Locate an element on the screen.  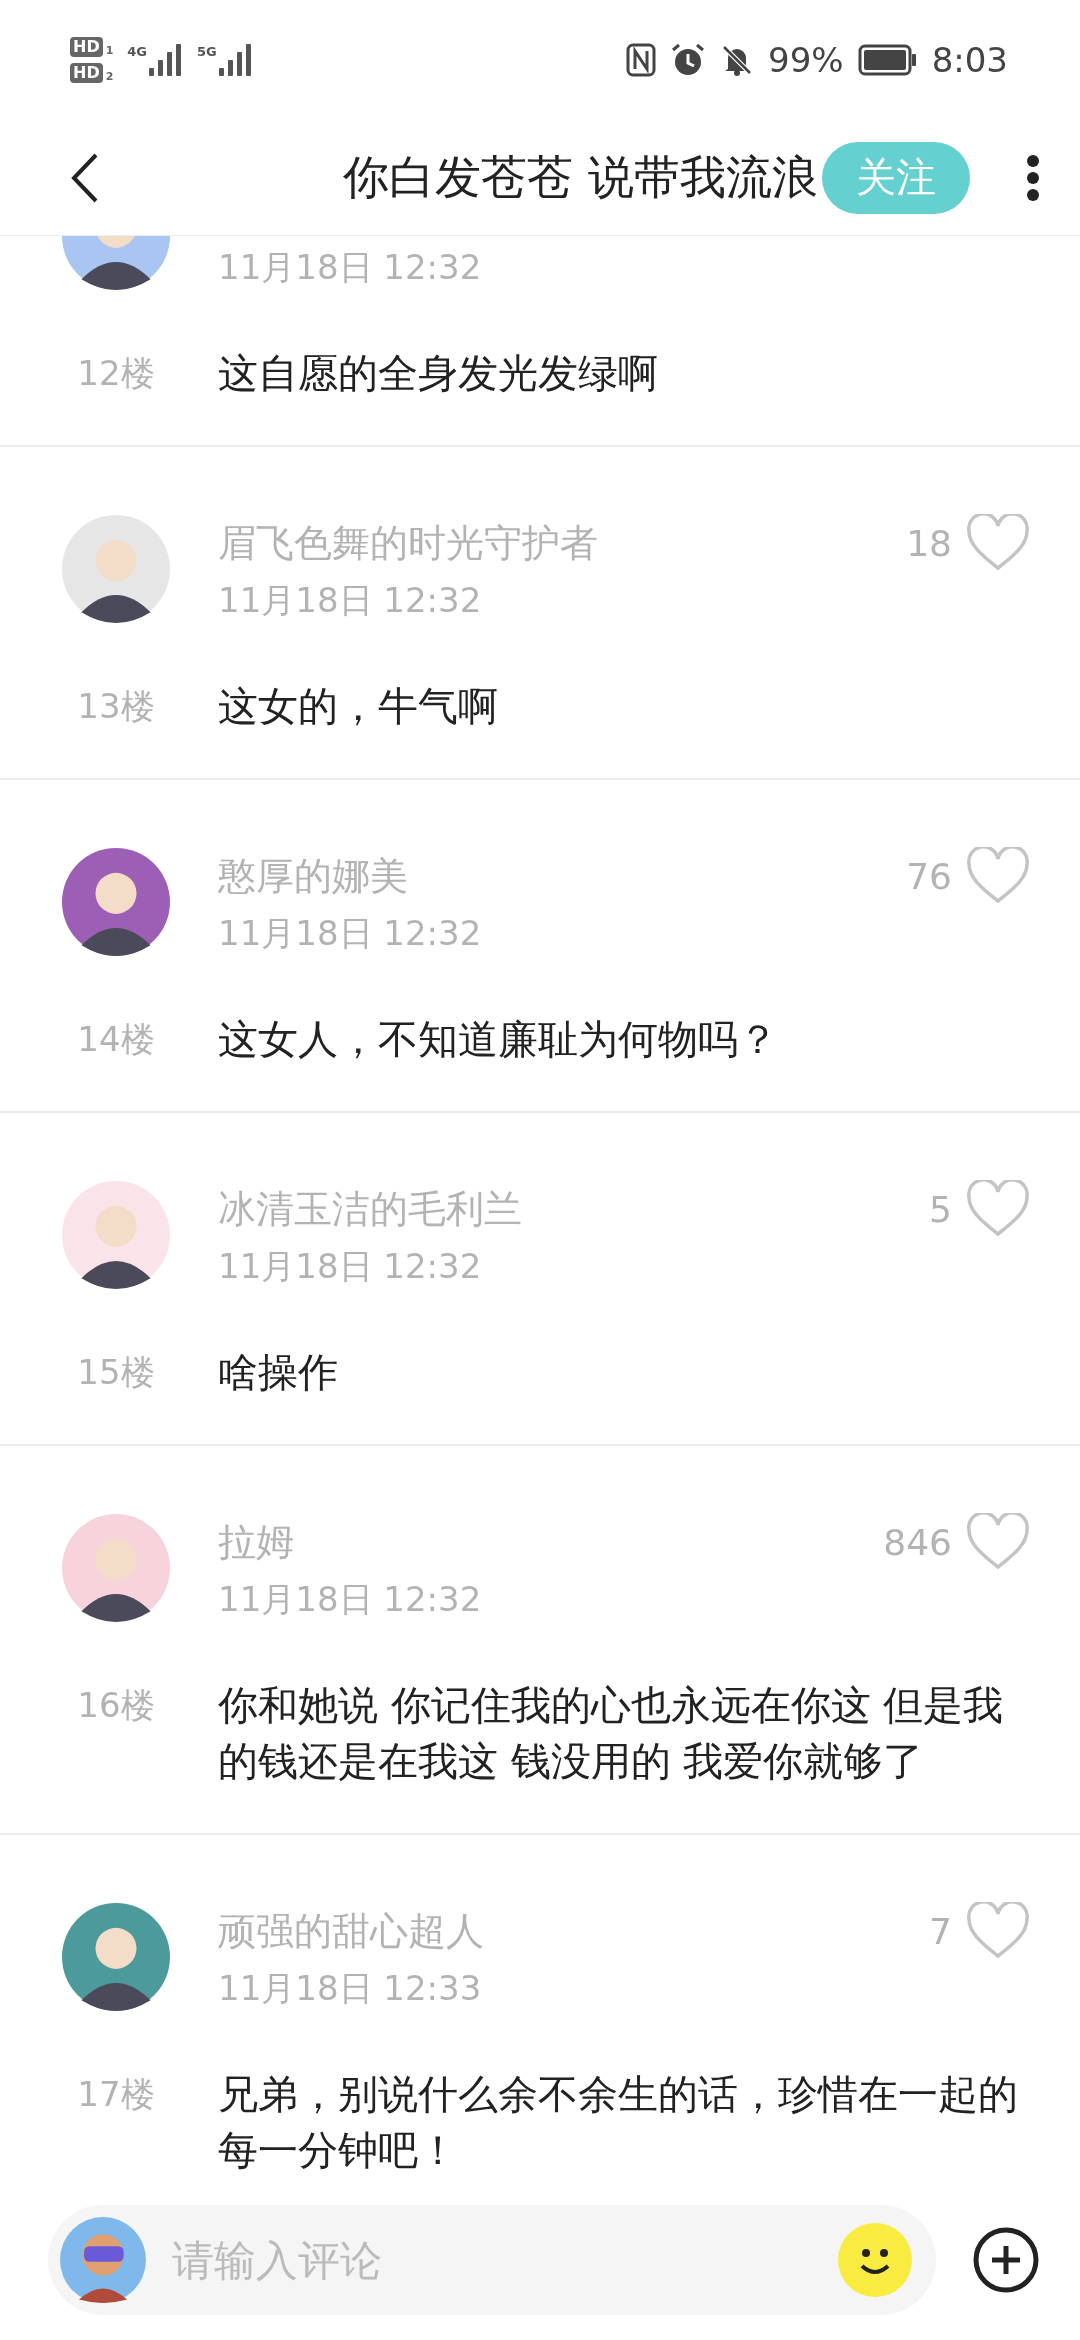
comment-field: 请输入评论 is located at coordinates (492, 2260).